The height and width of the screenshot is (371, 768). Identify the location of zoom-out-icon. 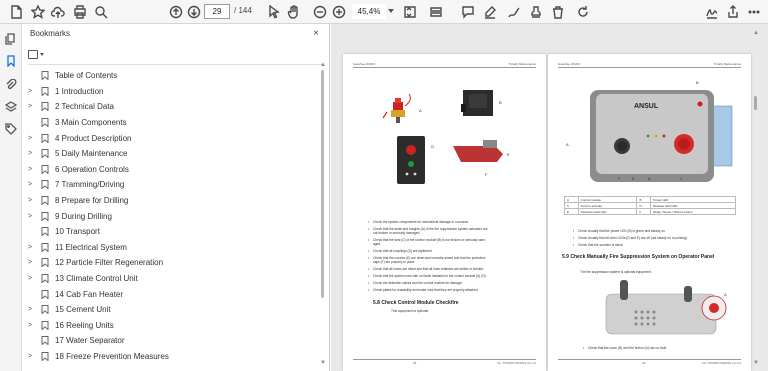
(320, 12).